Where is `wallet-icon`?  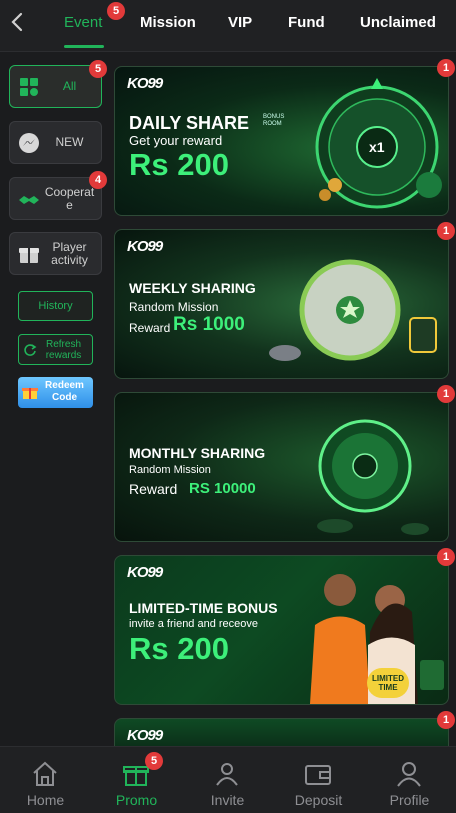
wallet-icon is located at coordinates (318, 775).